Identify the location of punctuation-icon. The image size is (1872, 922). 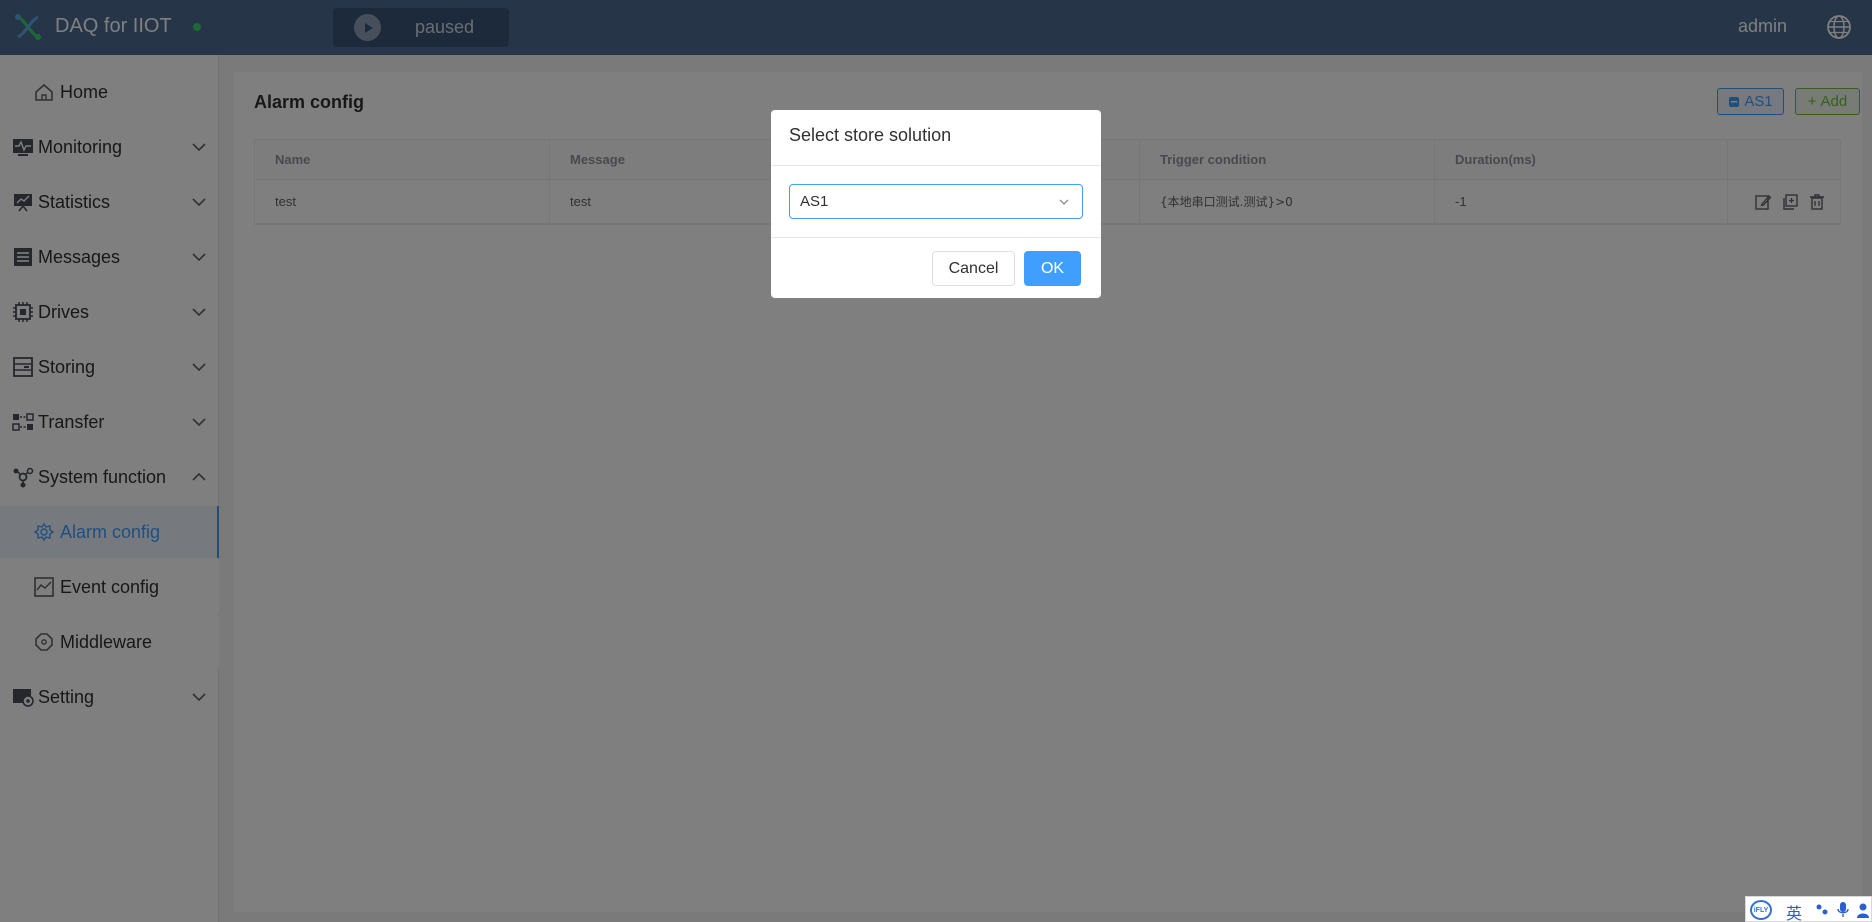
(1822, 910).